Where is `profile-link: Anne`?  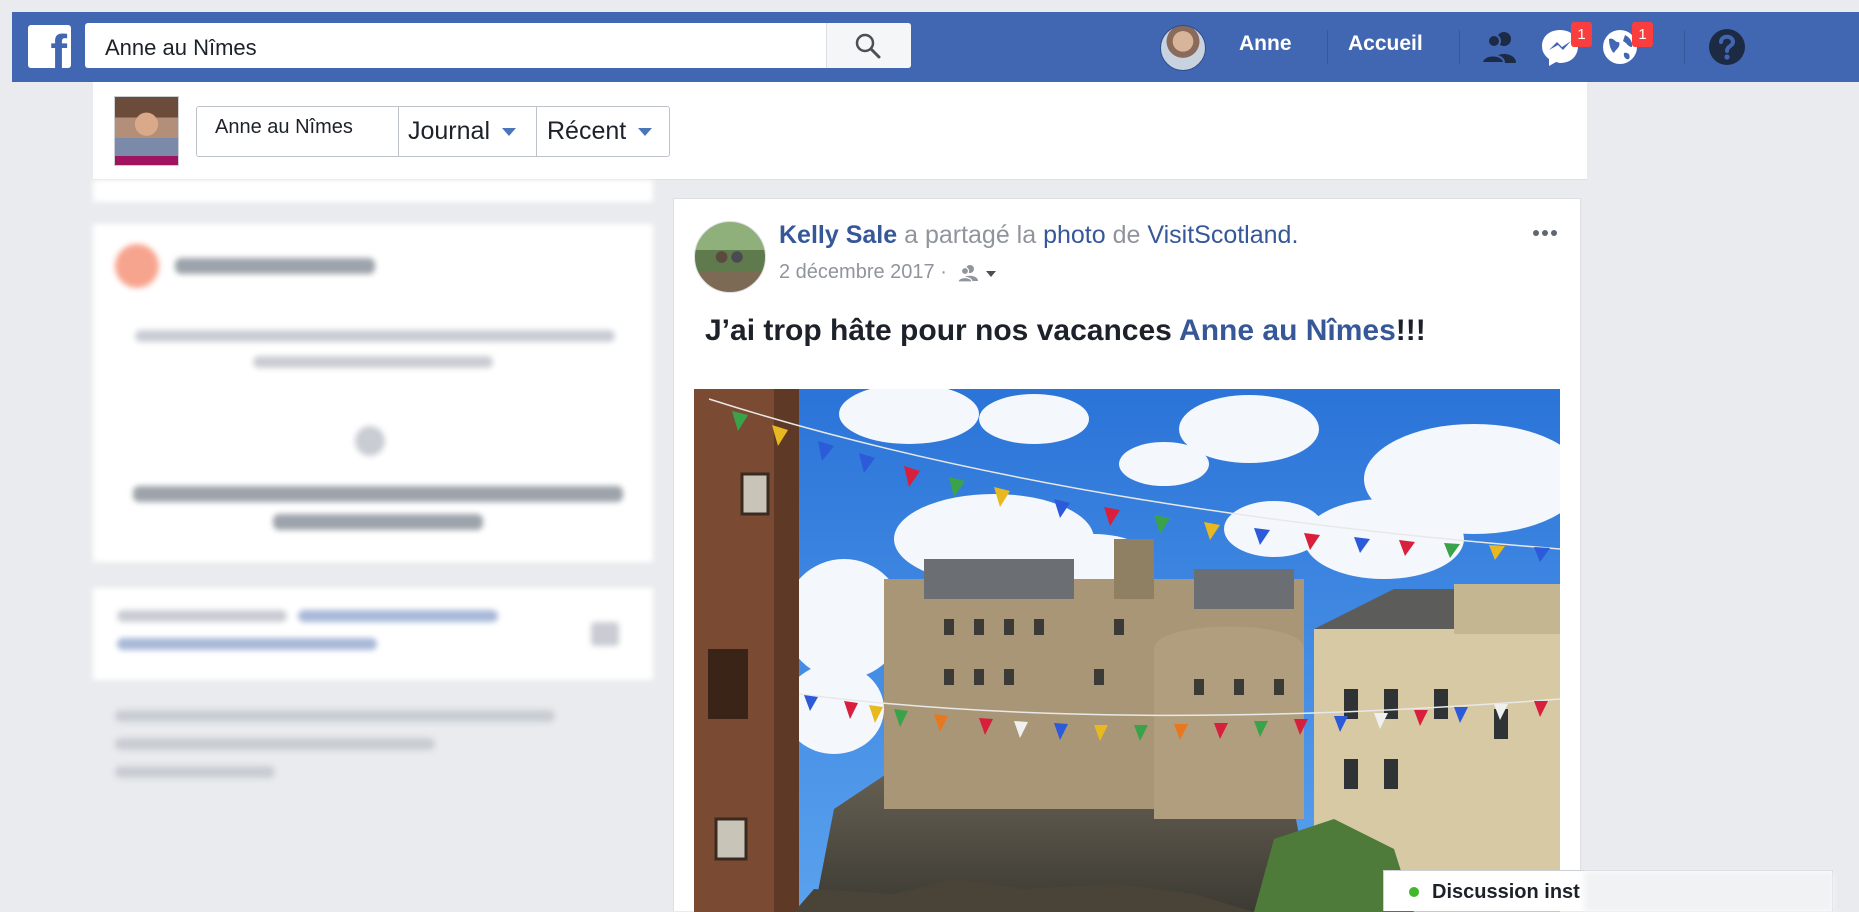 profile-link: Anne is located at coordinates (1265, 44).